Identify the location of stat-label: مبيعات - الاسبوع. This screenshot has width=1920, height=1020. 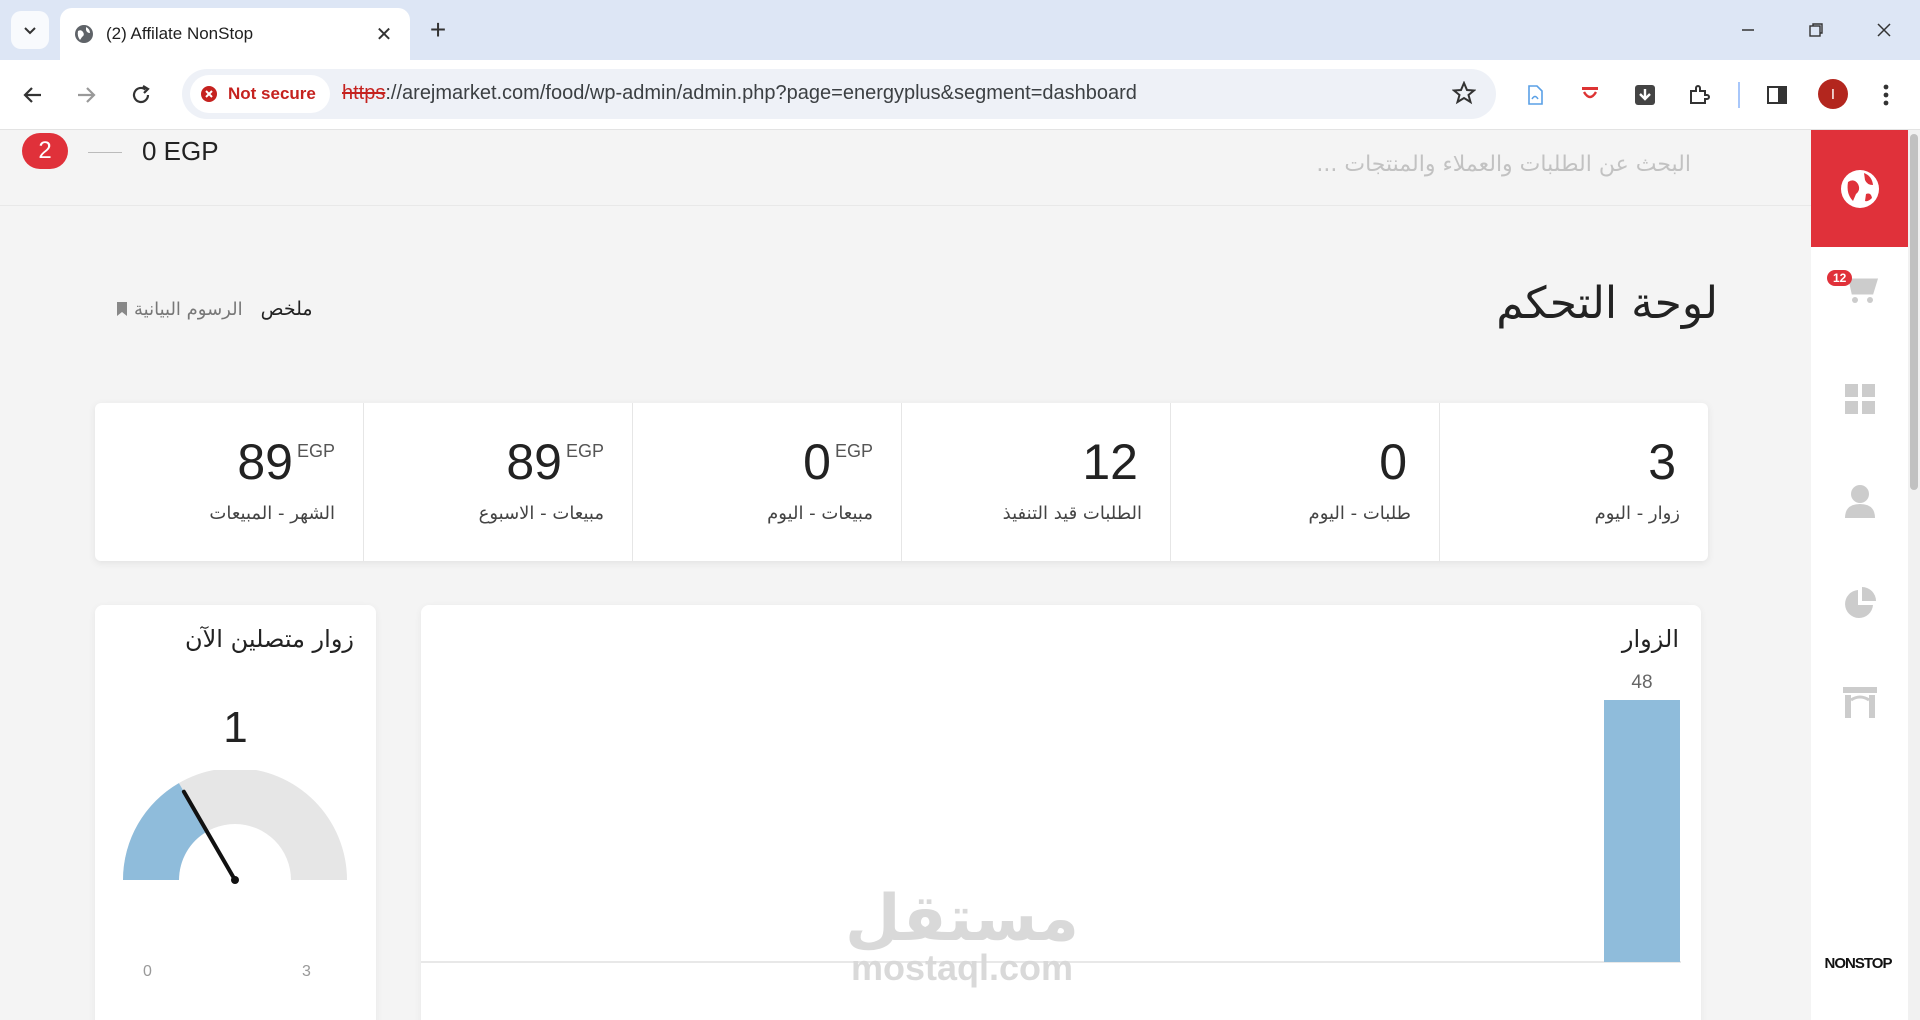
(541, 513).